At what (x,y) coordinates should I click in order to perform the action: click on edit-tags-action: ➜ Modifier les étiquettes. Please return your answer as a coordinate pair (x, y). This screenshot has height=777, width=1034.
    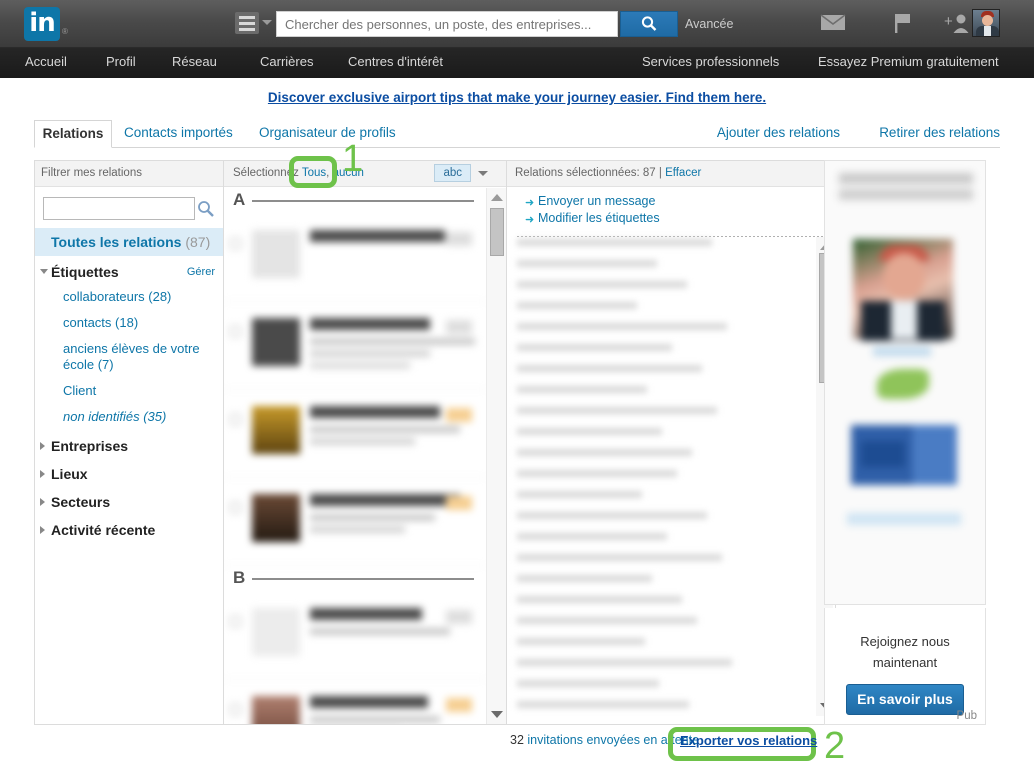
    Looking at the image, I should click on (680, 218).